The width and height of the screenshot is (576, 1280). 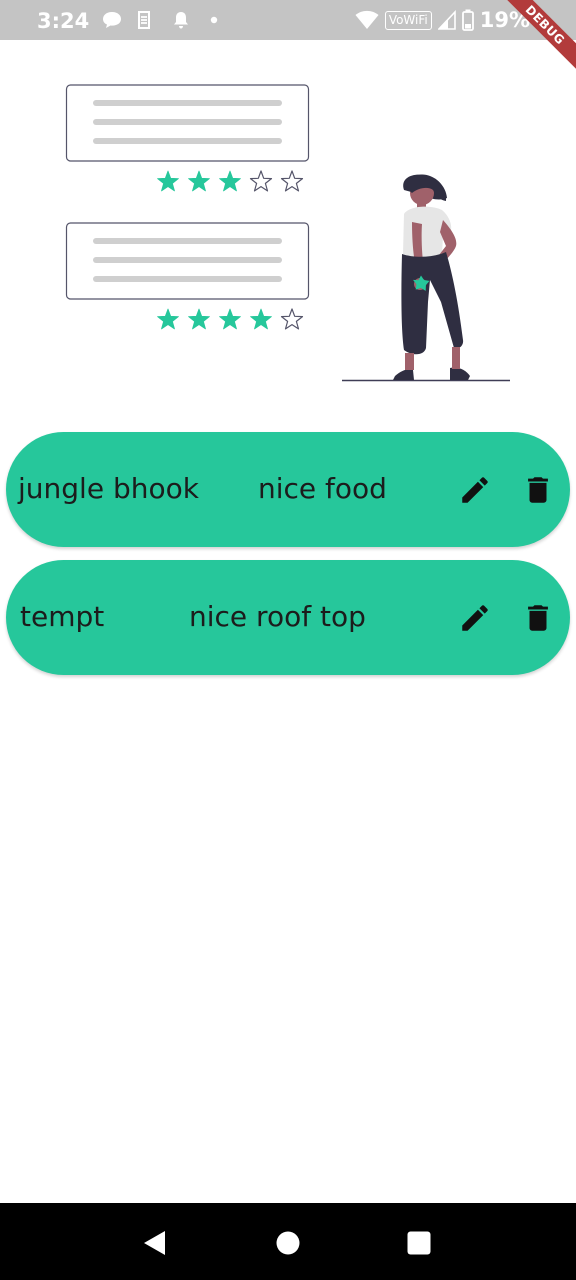 I want to click on back-icon, so click(x=154, y=1243).